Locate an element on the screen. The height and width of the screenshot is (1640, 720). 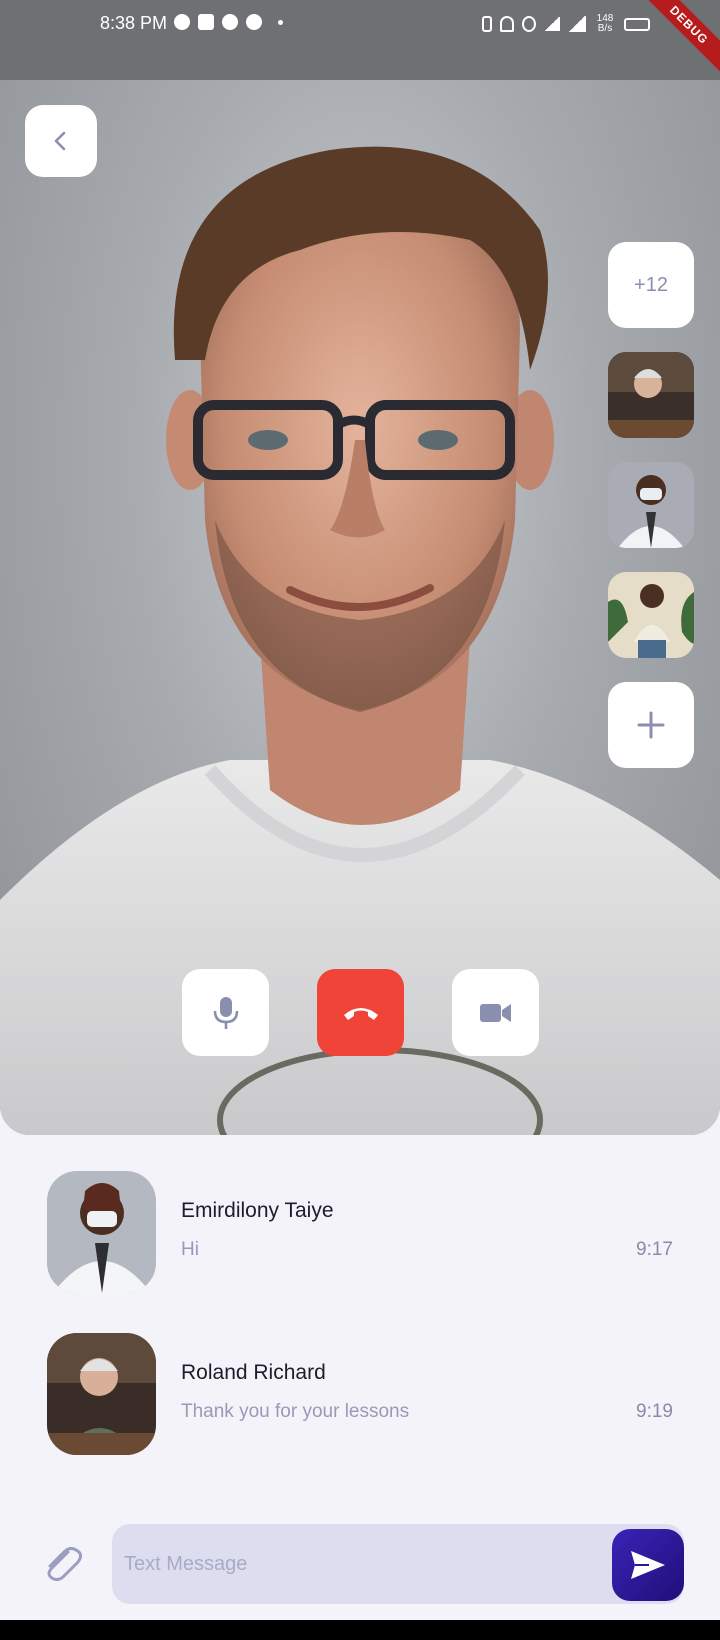
add-participant-button is located at coordinates (651, 725).